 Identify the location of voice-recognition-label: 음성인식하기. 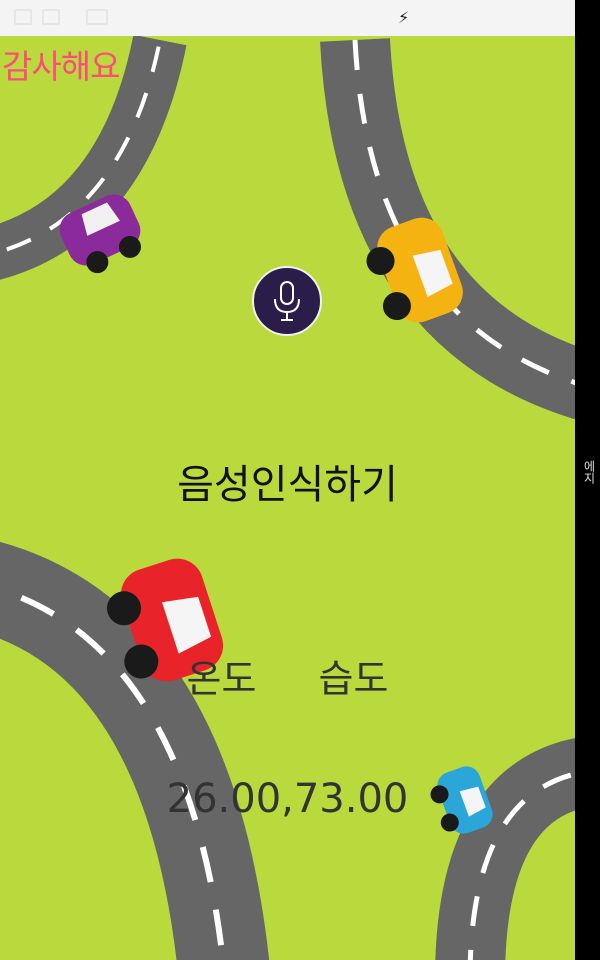
(287, 485).